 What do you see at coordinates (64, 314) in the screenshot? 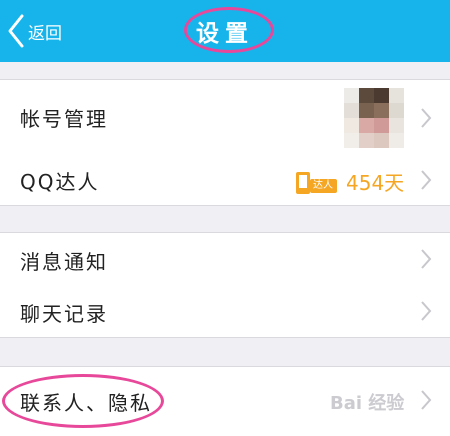
I see `row-label-chat-history: 聊天记录` at bounding box center [64, 314].